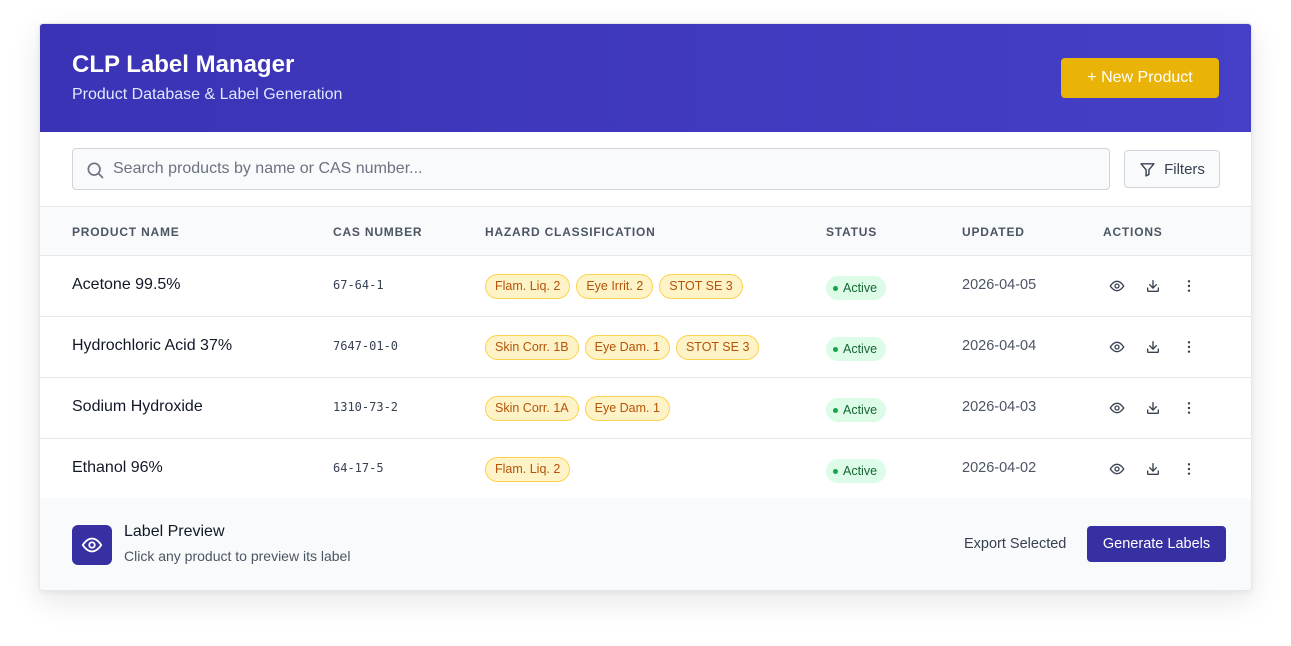 This screenshot has width=1291, height=646. What do you see at coordinates (207, 94) in the screenshot?
I see `app-subtitle: Product Database & Label Generation` at bounding box center [207, 94].